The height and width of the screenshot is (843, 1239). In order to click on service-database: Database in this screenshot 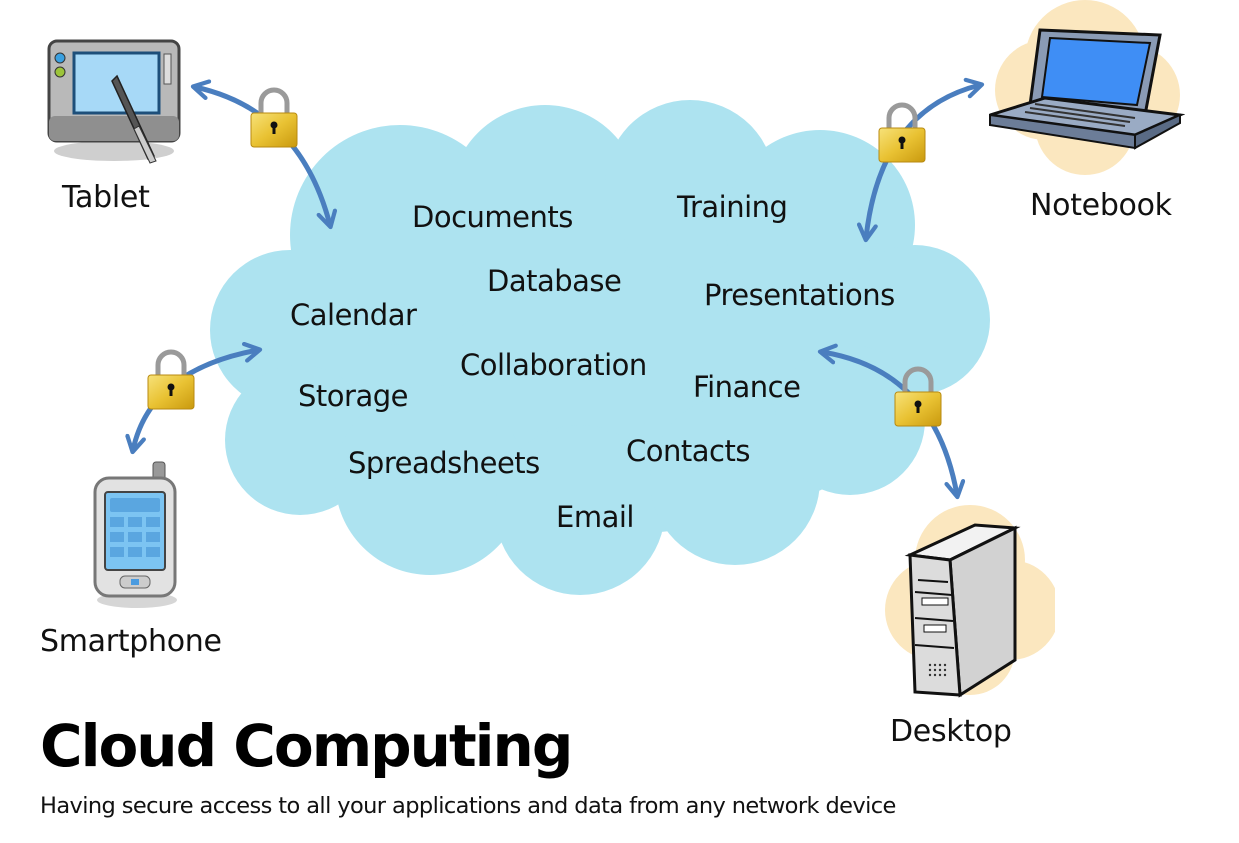, I will do `click(554, 281)`.